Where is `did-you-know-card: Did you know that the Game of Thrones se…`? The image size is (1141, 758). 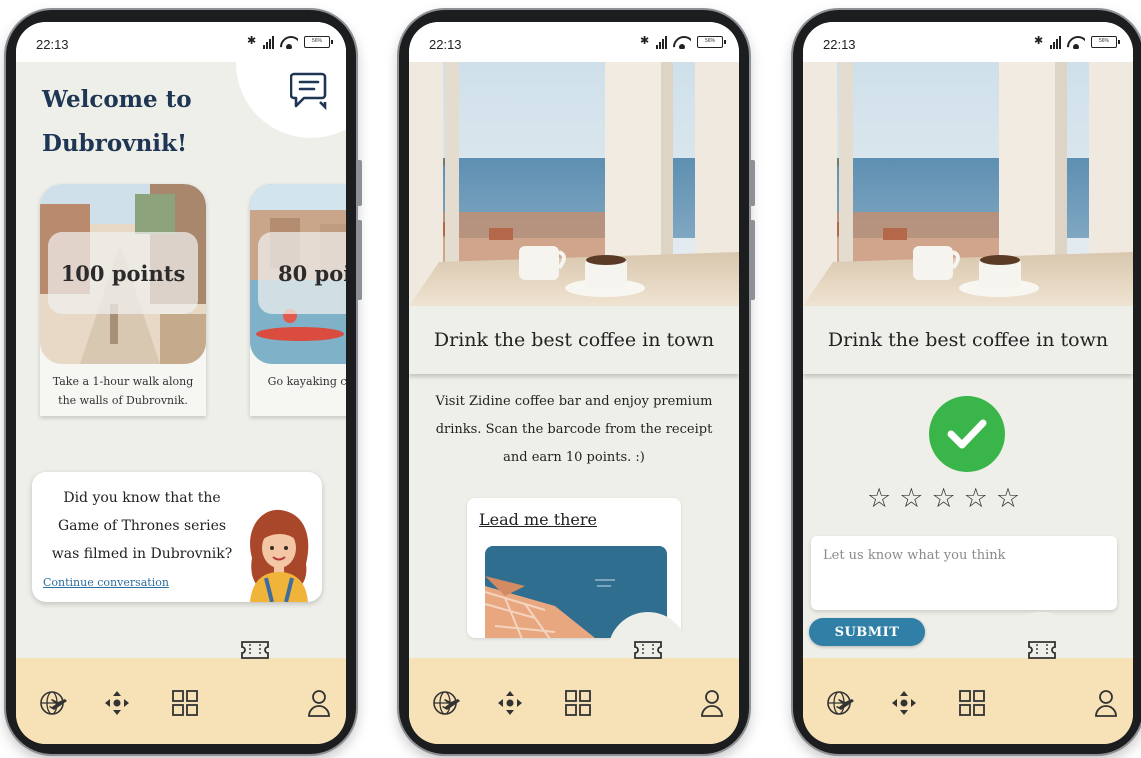 did-you-know-card: Did you know that the Game of Thrones se… is located at coordinates (177, 537).